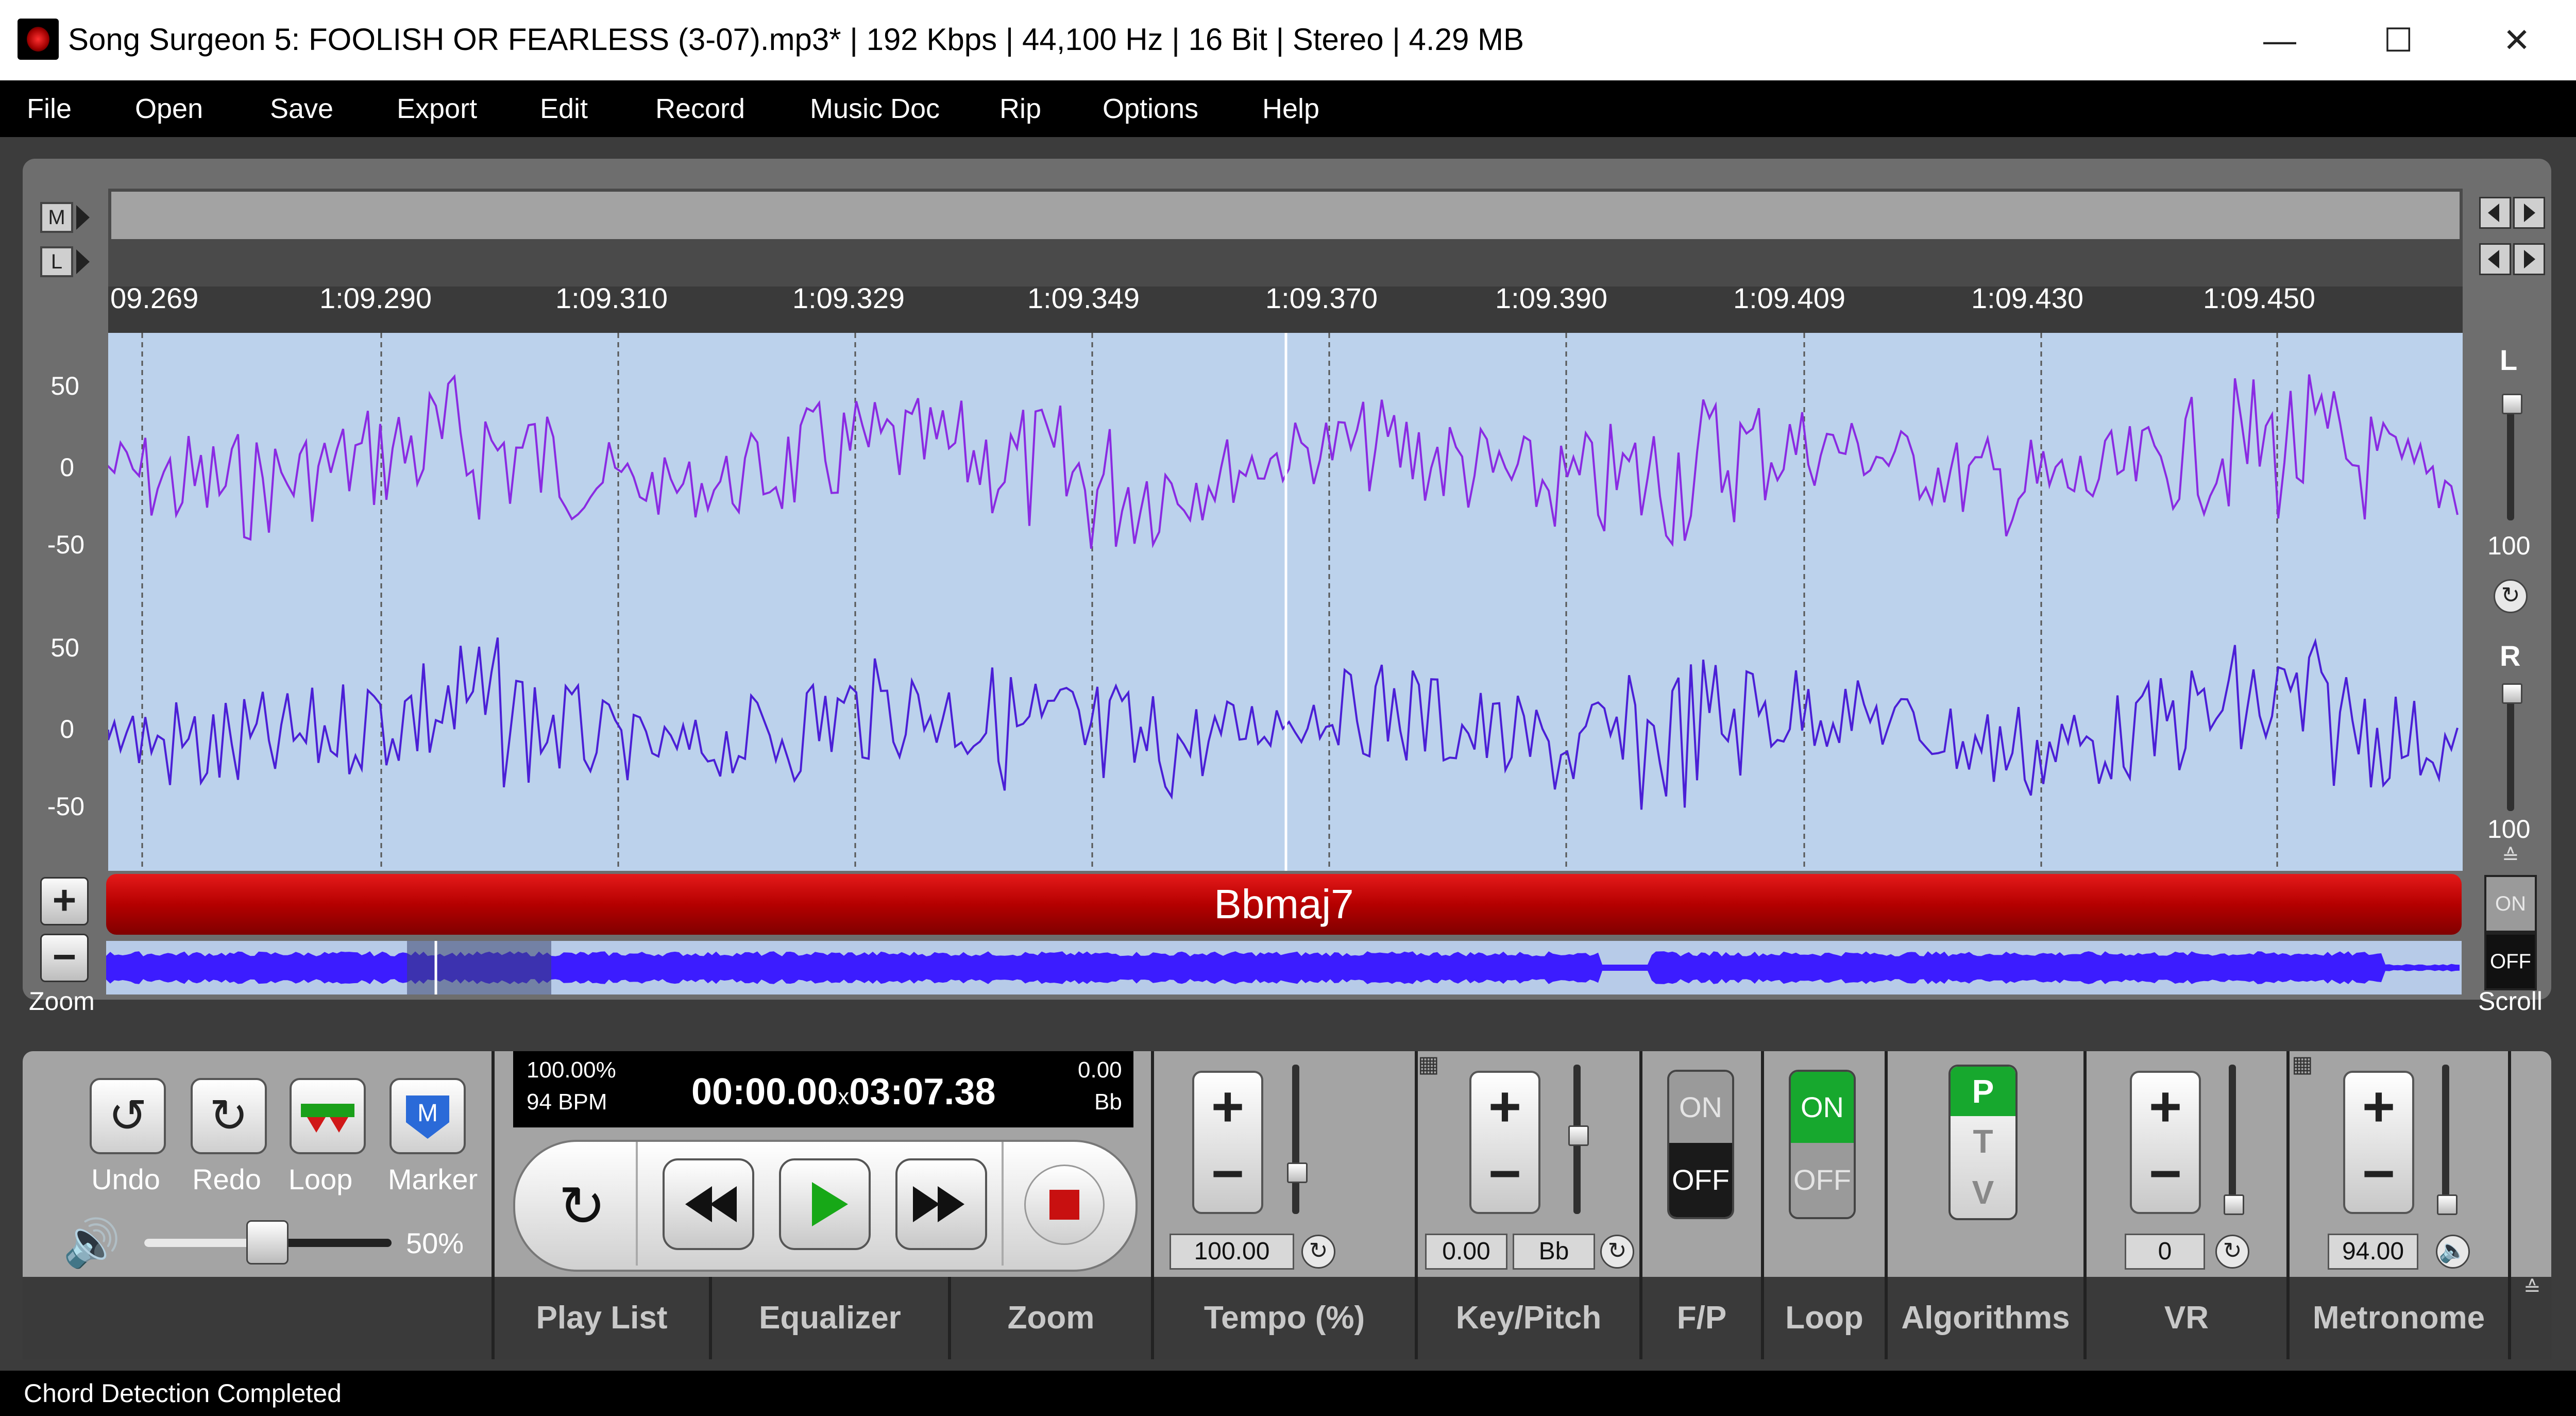 This screenshot has width=2576, height=1416. What do you see at coordinates (1295, 1139) in the screenshot?
I see `tempo-slider-track` at bounding box center [1295, 1139].